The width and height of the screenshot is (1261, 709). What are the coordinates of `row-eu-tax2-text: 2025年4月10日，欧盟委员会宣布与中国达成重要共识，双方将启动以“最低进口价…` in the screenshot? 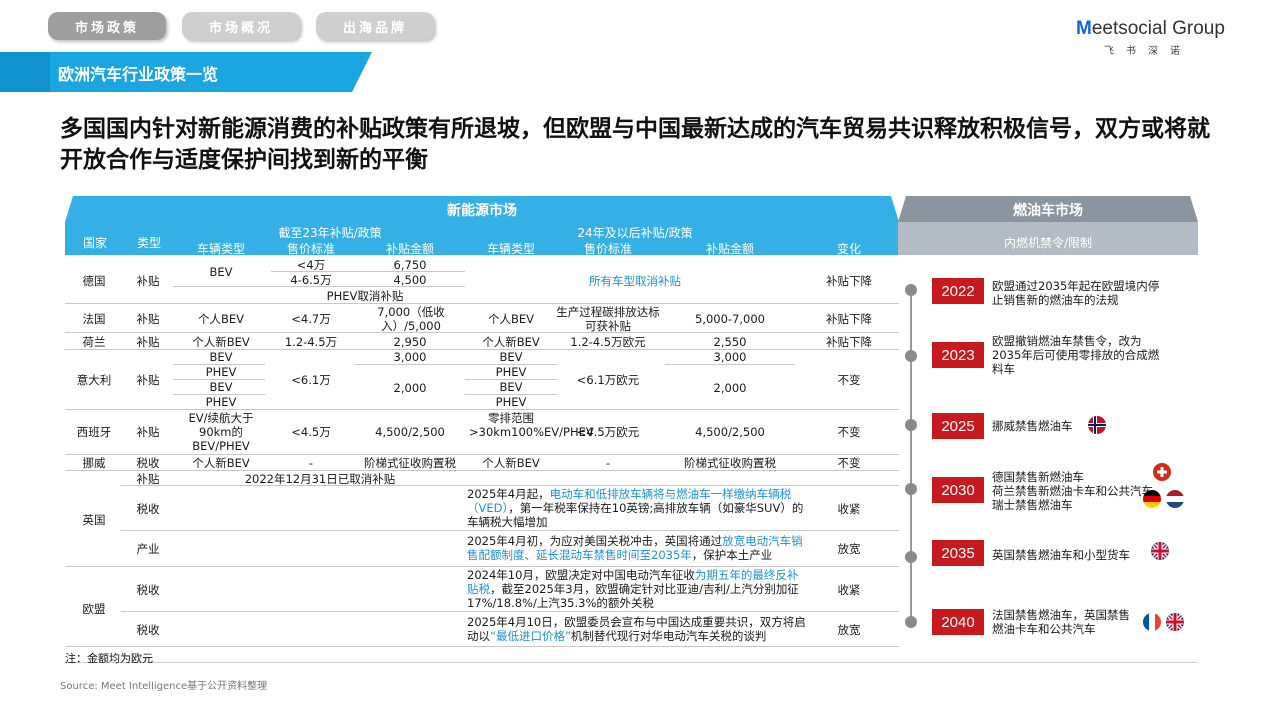 It's located at (637, 629).